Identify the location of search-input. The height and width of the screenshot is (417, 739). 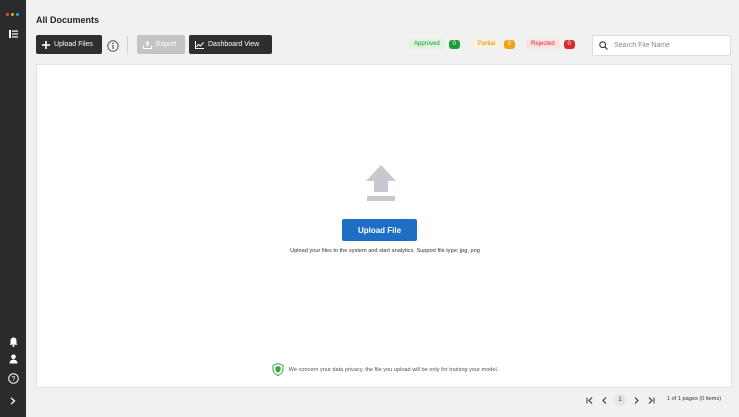
(669, 45).